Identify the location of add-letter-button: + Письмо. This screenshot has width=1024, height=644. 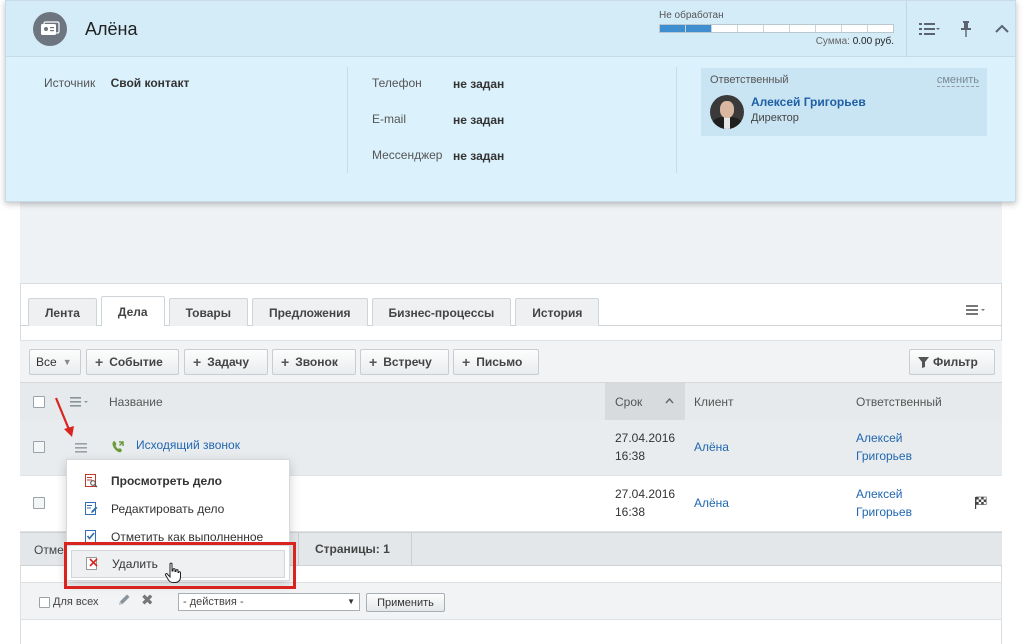
(496, 362).